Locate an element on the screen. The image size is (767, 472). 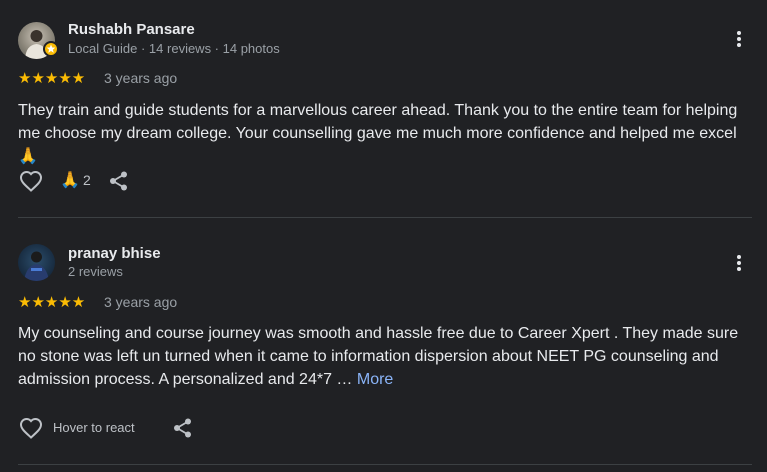
more-link: More is located at coordinates (375, 379).